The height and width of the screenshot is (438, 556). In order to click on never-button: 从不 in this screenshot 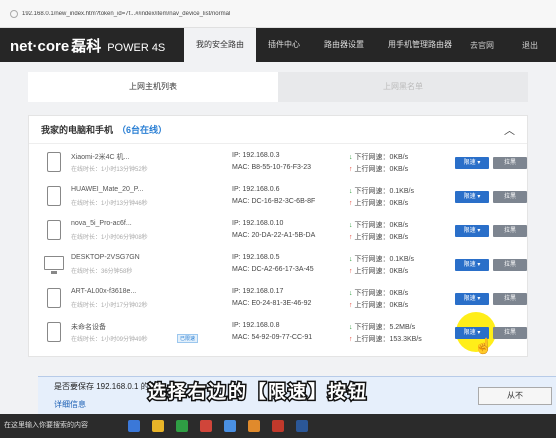, I will do `click(515, 396)`.